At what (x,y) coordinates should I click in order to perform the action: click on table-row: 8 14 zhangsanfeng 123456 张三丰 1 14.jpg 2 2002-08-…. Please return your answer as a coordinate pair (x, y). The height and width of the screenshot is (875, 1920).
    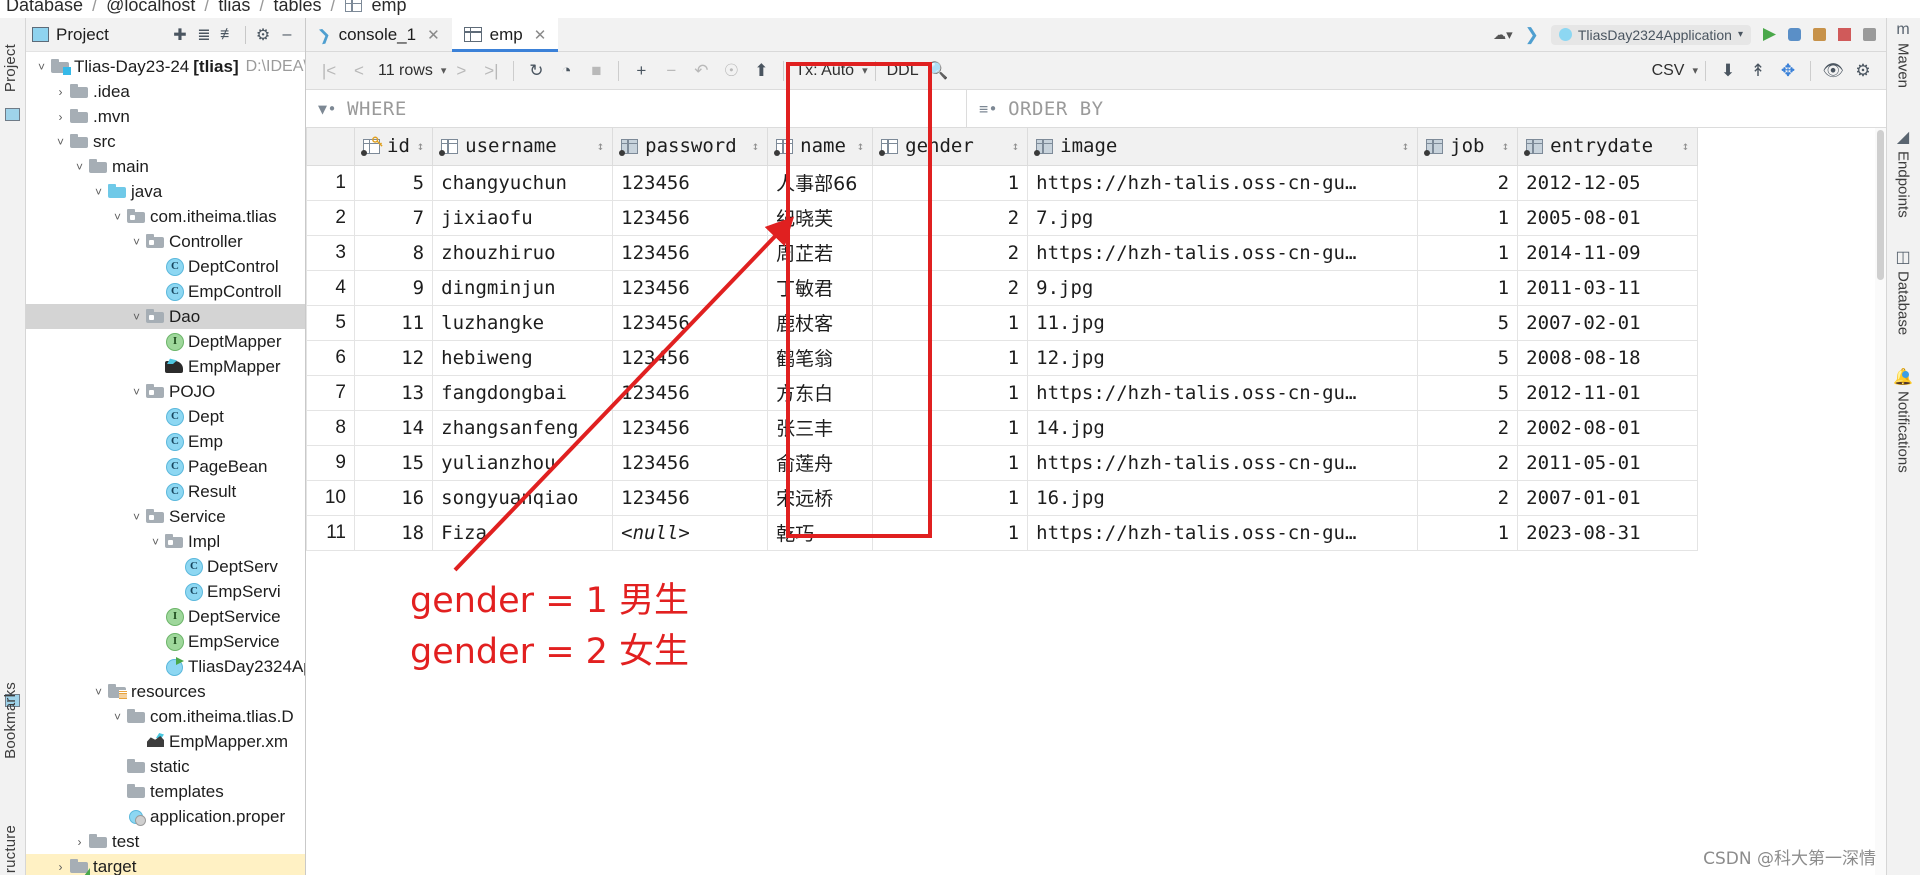
    Looking at the image, I should click on (1002, 427).